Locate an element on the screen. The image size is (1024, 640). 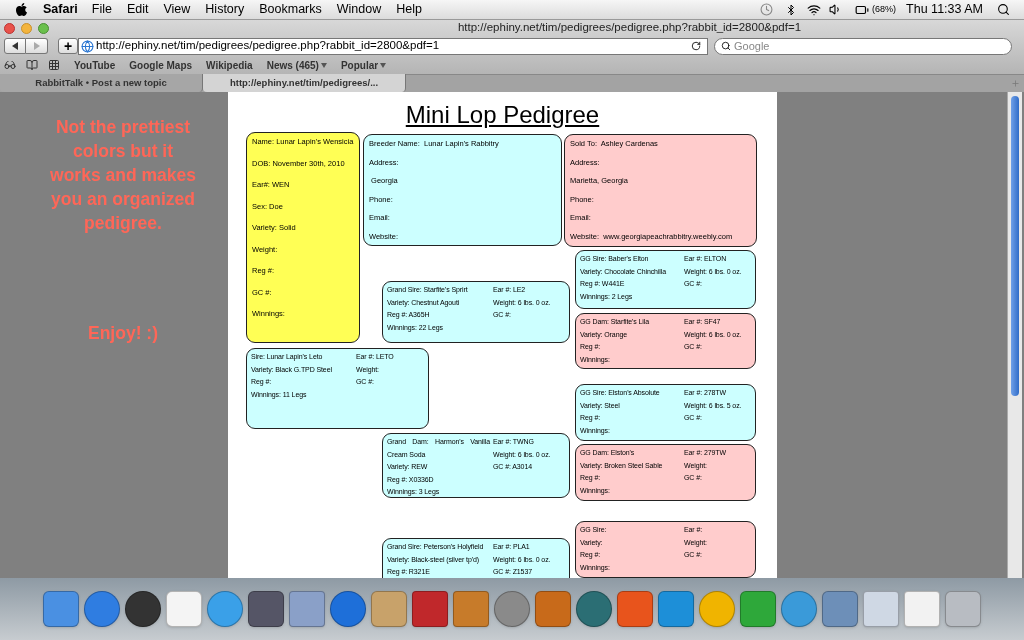
bookmark-link: Popular is located at coordinates (363, 65).